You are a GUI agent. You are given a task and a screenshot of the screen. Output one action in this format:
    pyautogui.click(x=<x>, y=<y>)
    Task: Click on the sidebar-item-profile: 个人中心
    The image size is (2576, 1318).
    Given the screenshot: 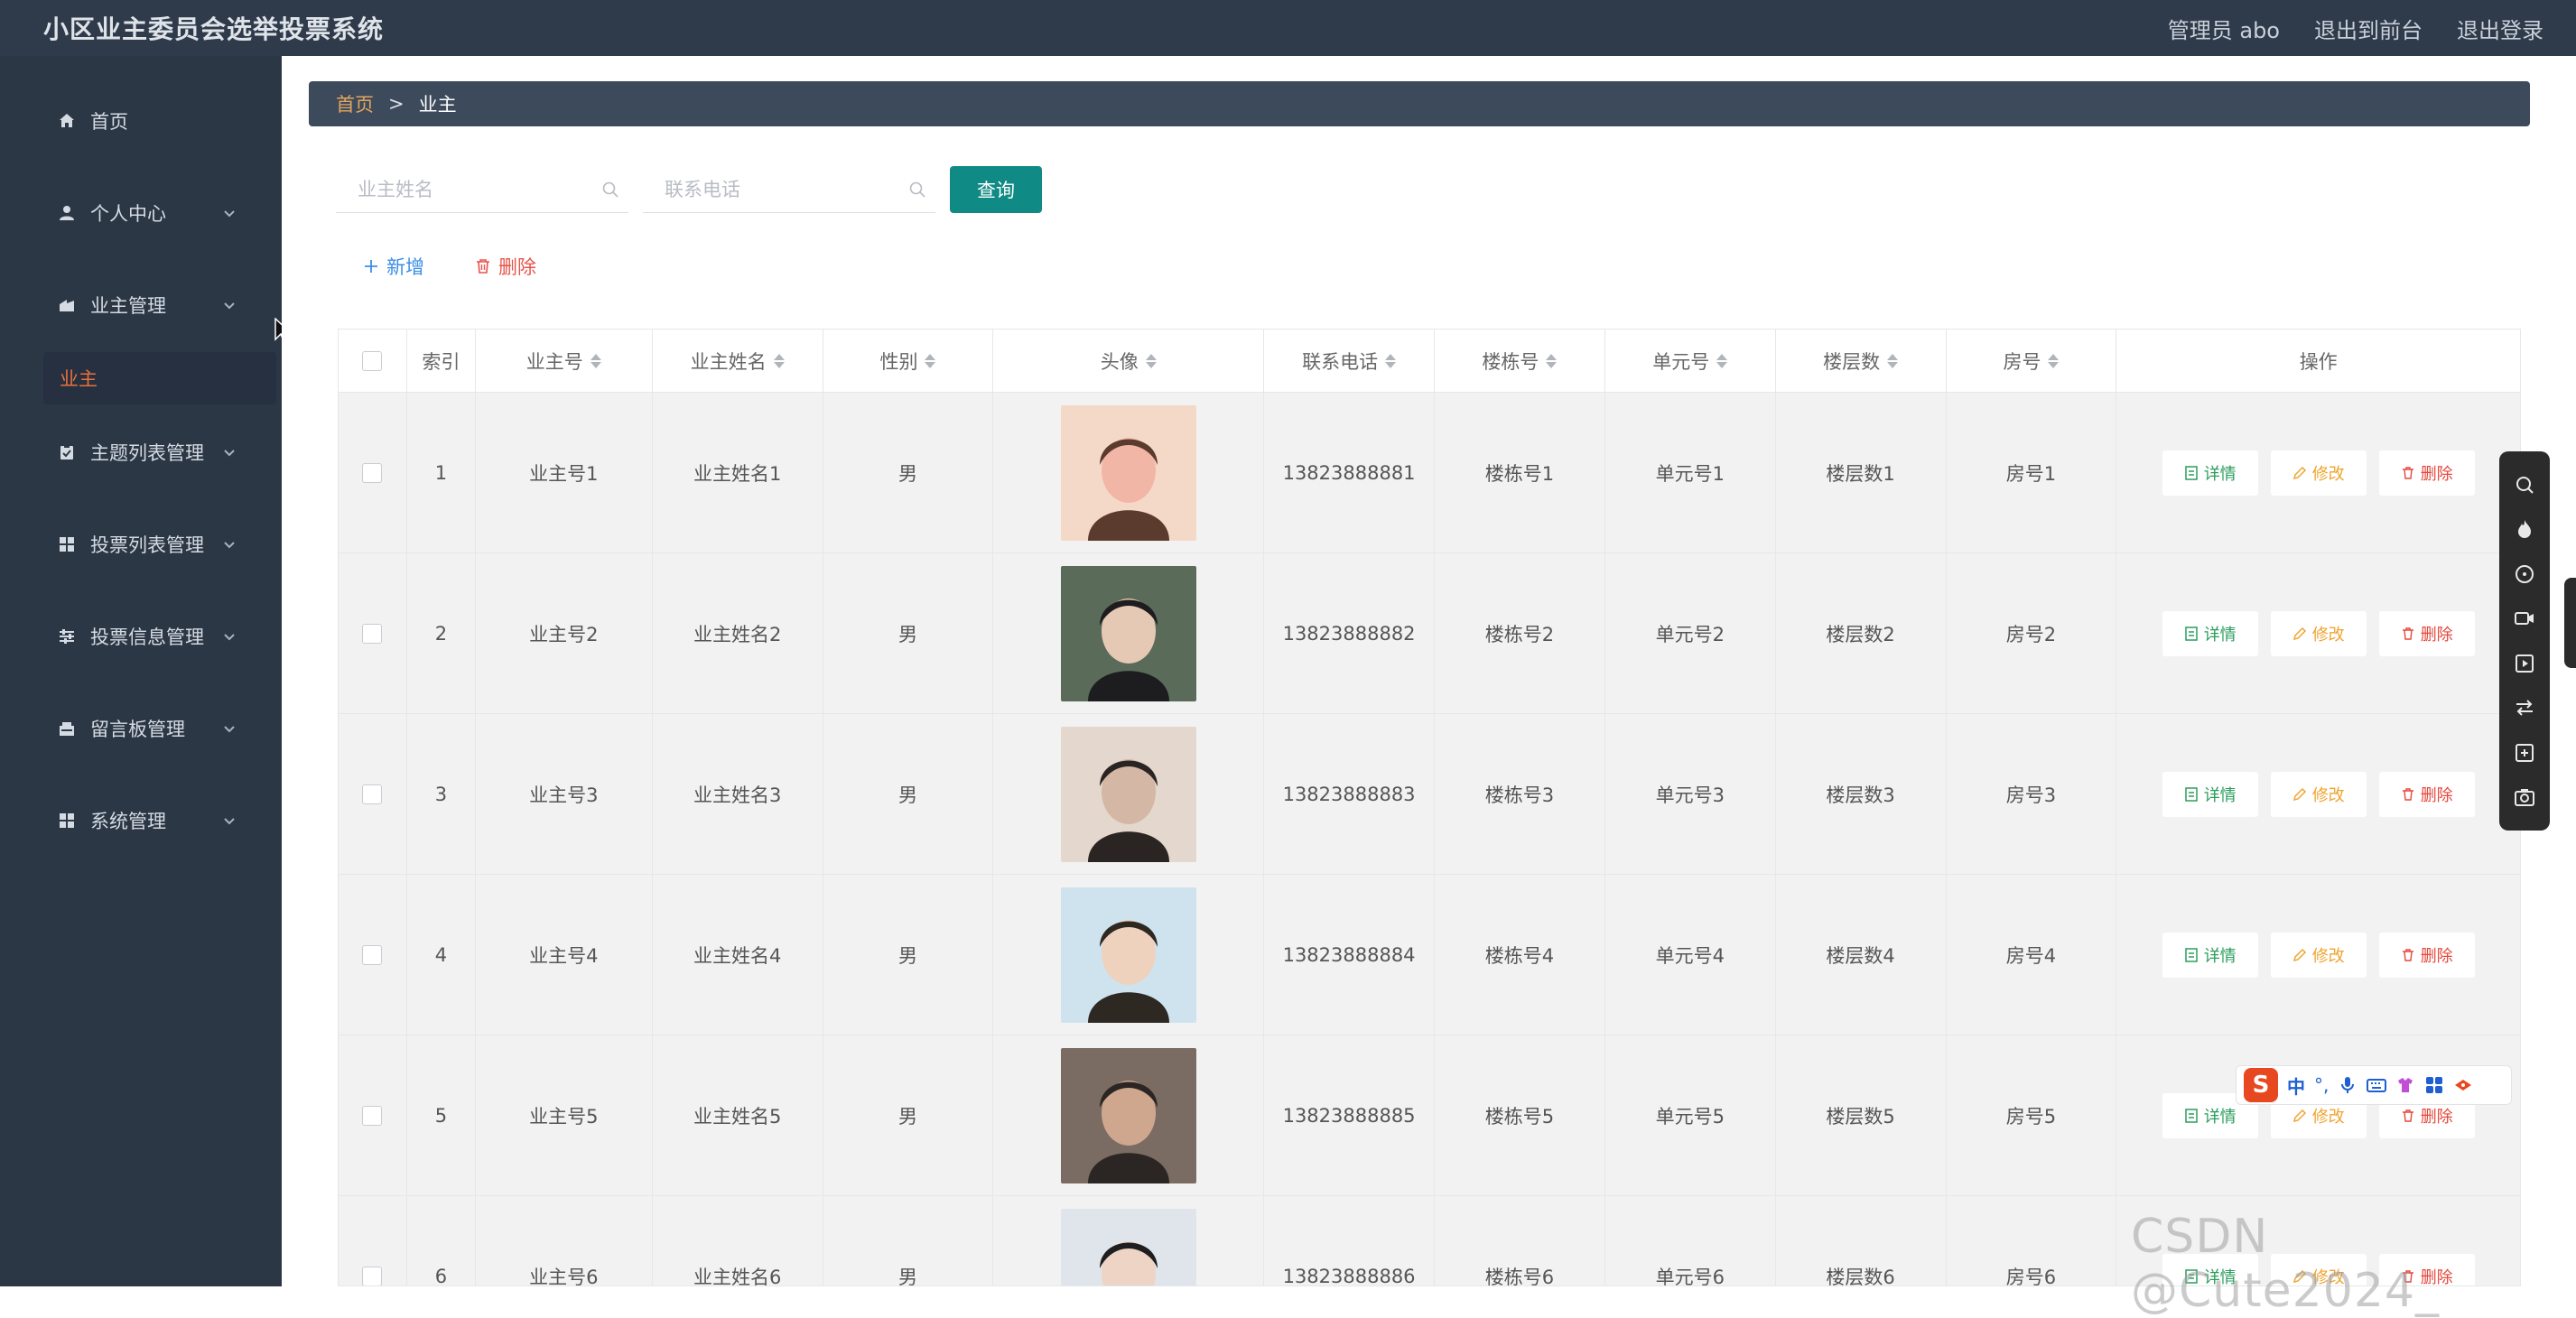 What is the action you would take?
    pyautogui.click(x=141, y=213)
    